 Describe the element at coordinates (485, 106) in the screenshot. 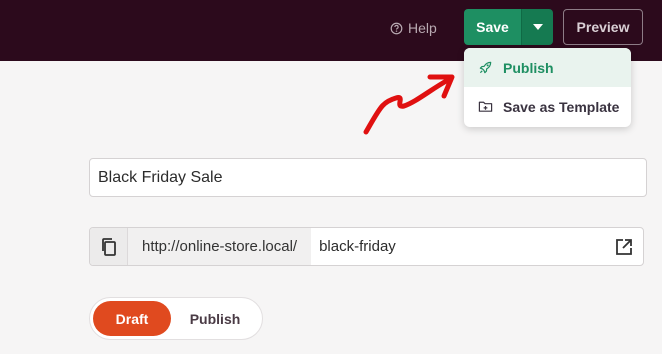

I see `folder-plus-icon` at that location.